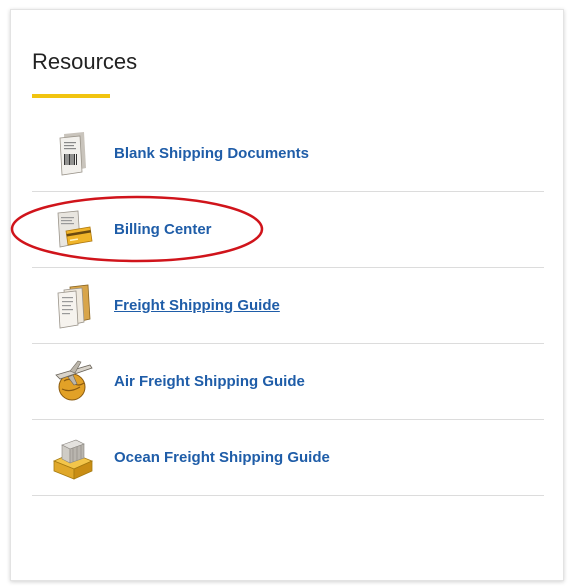 The height and width of the screenshot is (588, 571). Describe the element at coordinates (75, 228) in the screenshot. I see `credit-card-invoice-icon` at that location.